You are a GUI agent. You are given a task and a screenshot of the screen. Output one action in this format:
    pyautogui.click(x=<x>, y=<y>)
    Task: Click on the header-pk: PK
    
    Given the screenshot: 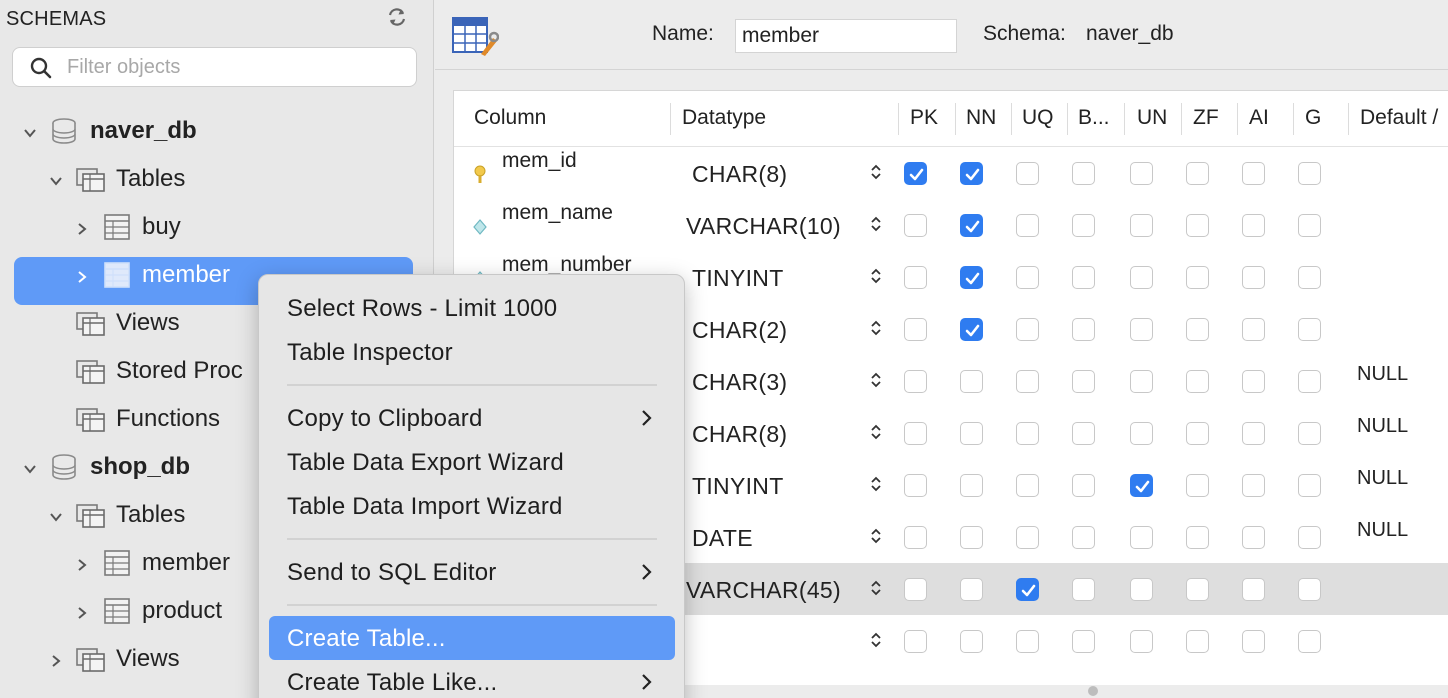 What is the action you would take?
    pyautogui.click(x=924, y=118)
    